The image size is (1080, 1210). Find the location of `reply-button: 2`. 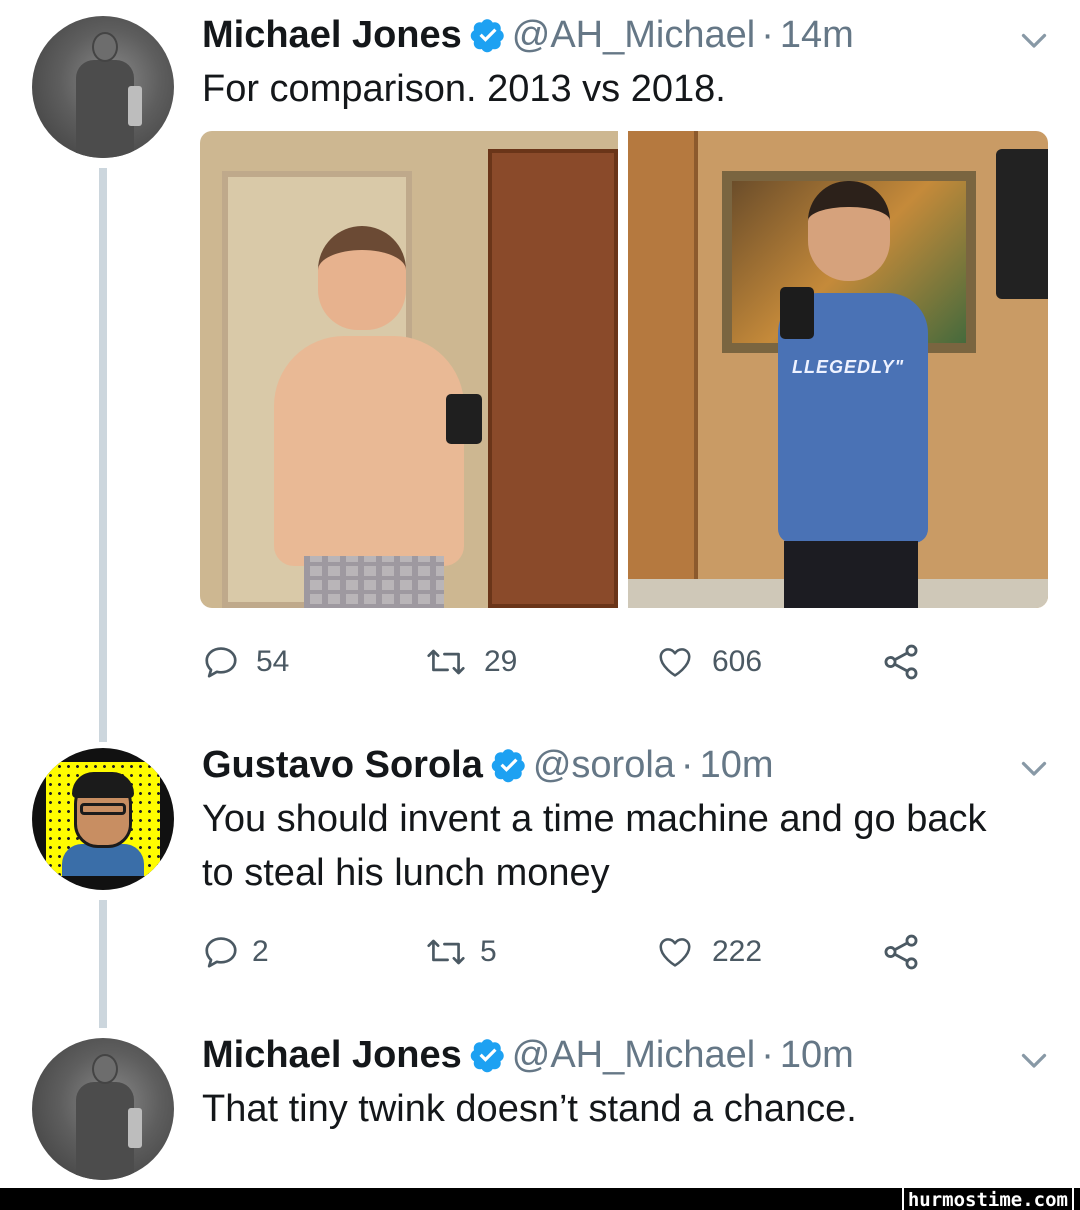

reply-button: 2 is located at coordinates (235, 952).